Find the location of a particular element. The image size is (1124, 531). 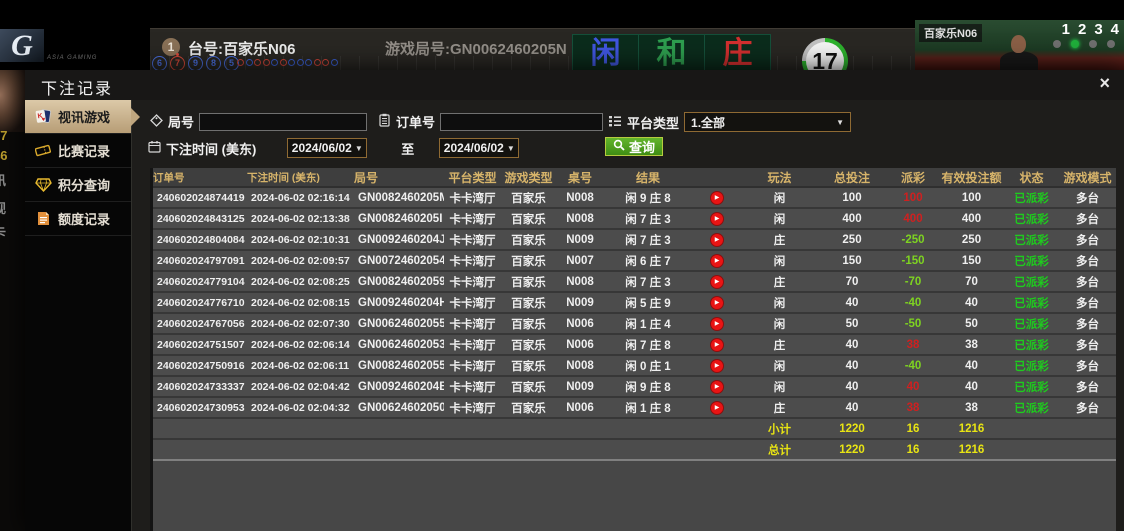

payout-cell: -150 is located at coordinates (913, 260).